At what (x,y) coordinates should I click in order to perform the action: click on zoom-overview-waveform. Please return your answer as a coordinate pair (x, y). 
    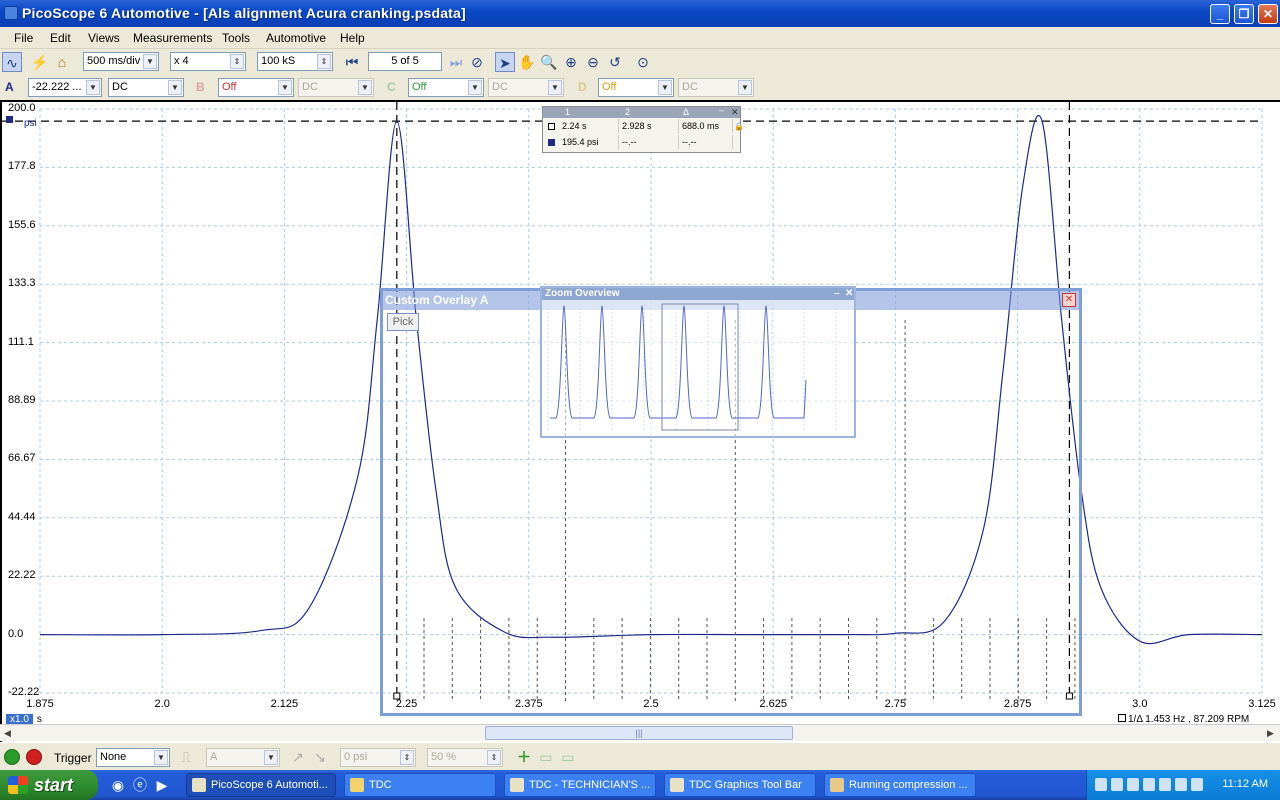
    Looking at the image, I should click on (698, 368).